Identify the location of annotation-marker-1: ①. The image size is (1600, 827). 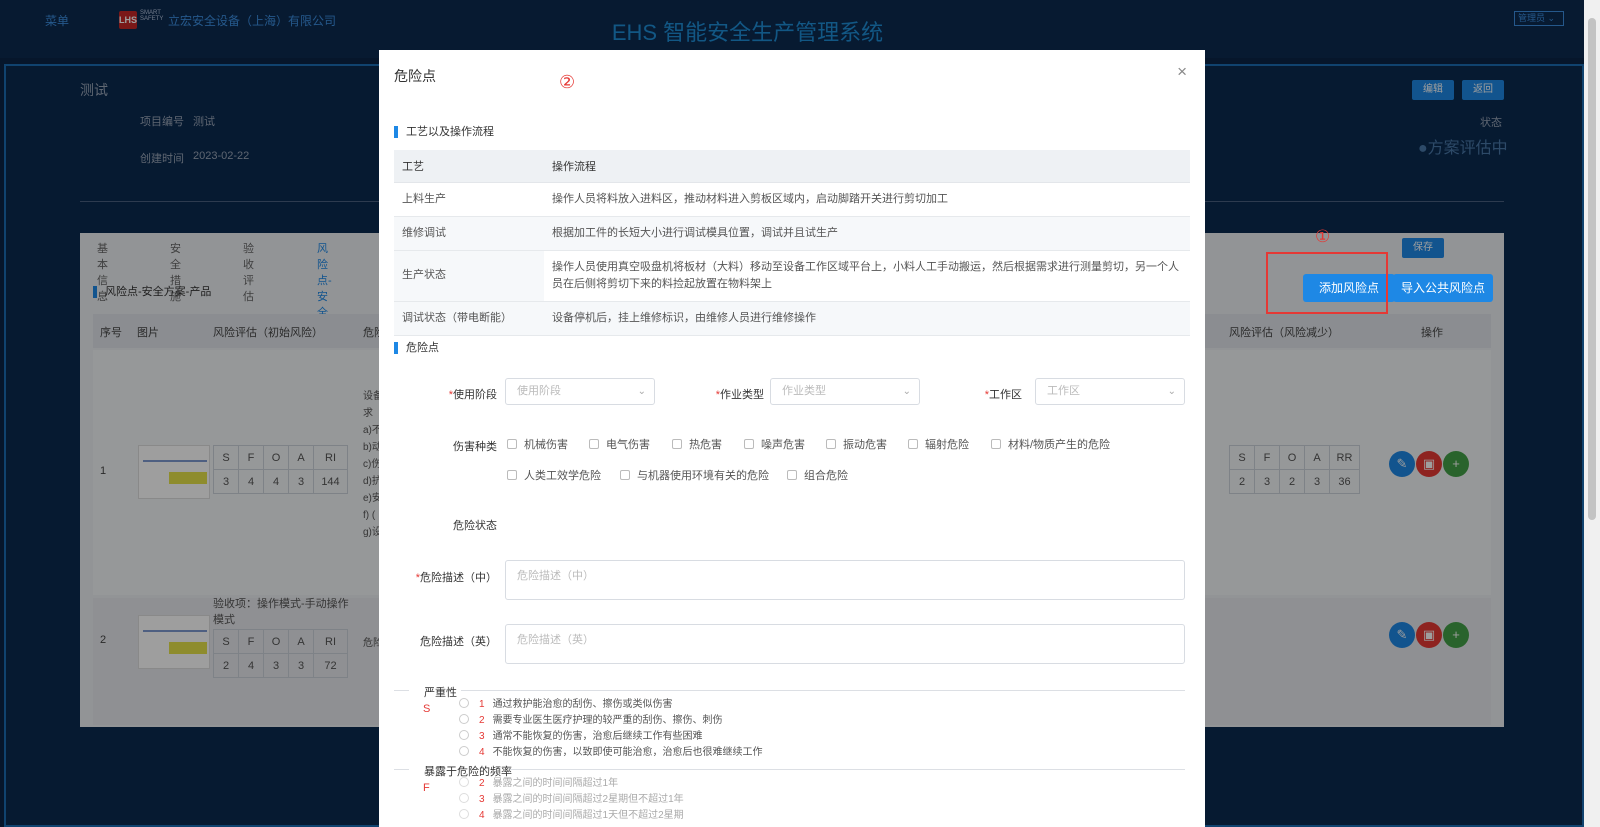
(1323, 236).